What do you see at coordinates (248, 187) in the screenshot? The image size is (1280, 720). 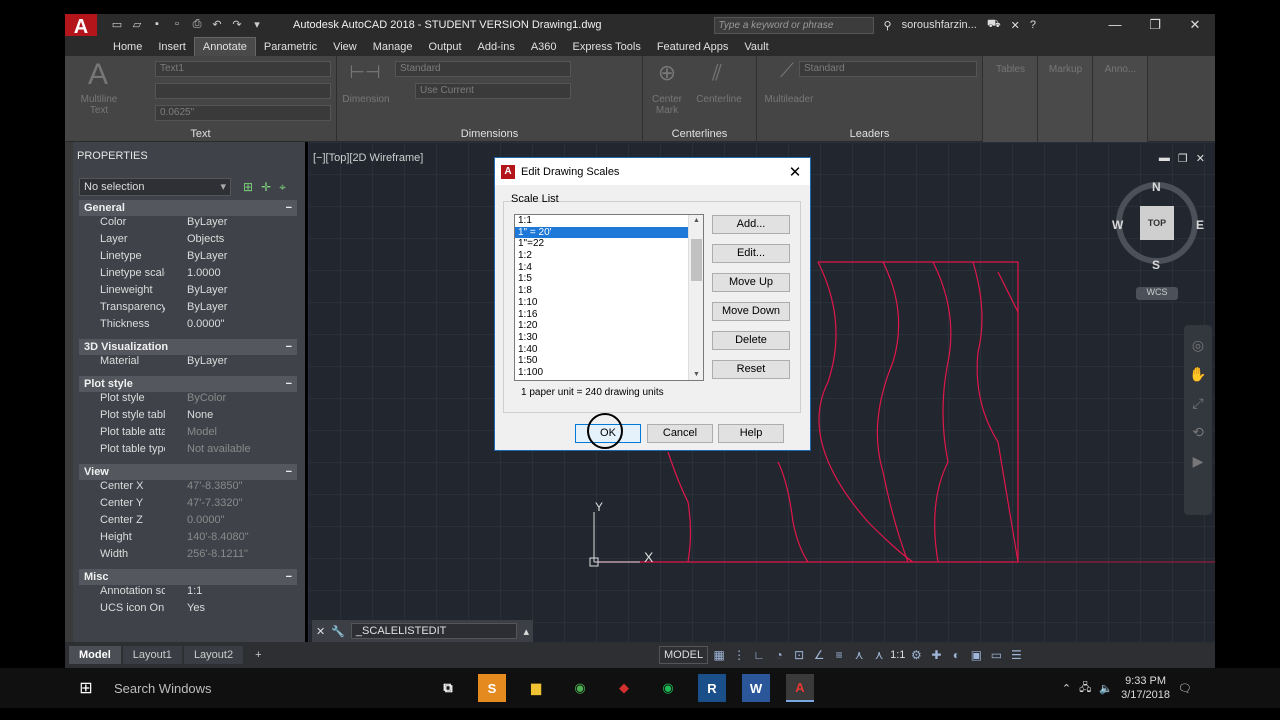 I see `toggle-pickadd-icon: ⊞` at bounding box center [248, 187].